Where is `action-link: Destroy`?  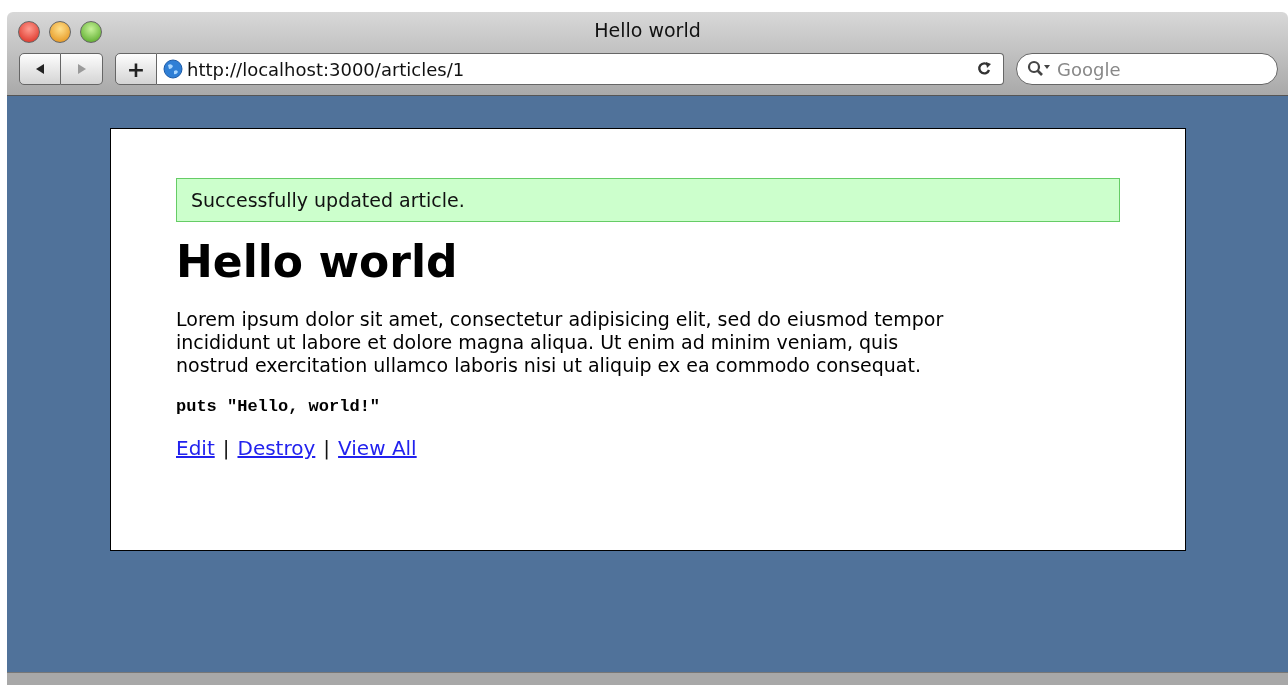 action-link: Destroy is located at coordinates (276, 448).